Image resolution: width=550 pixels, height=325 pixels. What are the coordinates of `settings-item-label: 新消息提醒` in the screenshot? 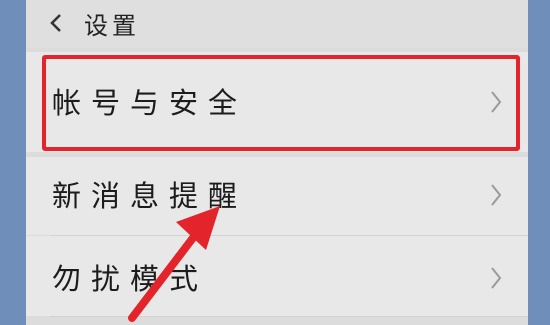 It's located at (150, 196).